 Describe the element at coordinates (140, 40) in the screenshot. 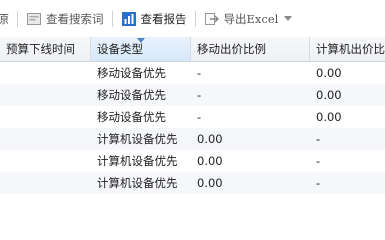

I see `sort-down-icon` at that location.